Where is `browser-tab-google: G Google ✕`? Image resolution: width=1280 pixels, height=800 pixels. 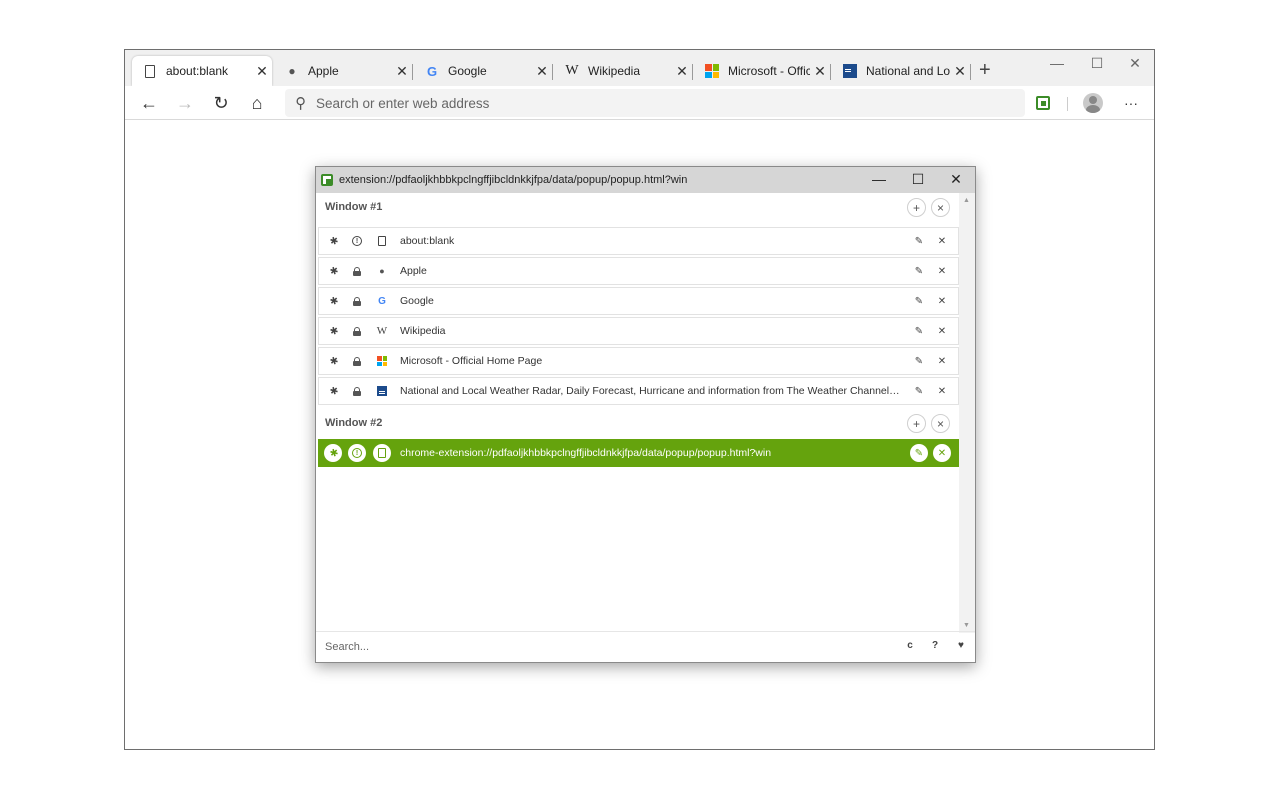
browser-tab-google: G Google ✕ is located at coordinates (483, 71).